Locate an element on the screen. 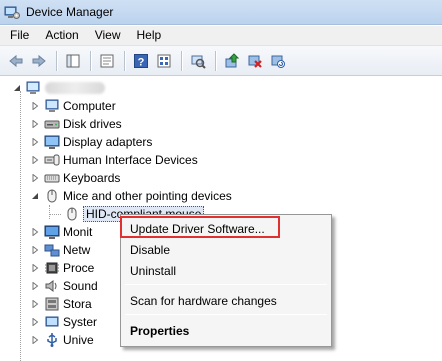  usb-icon is located at coordinates (52, 340).